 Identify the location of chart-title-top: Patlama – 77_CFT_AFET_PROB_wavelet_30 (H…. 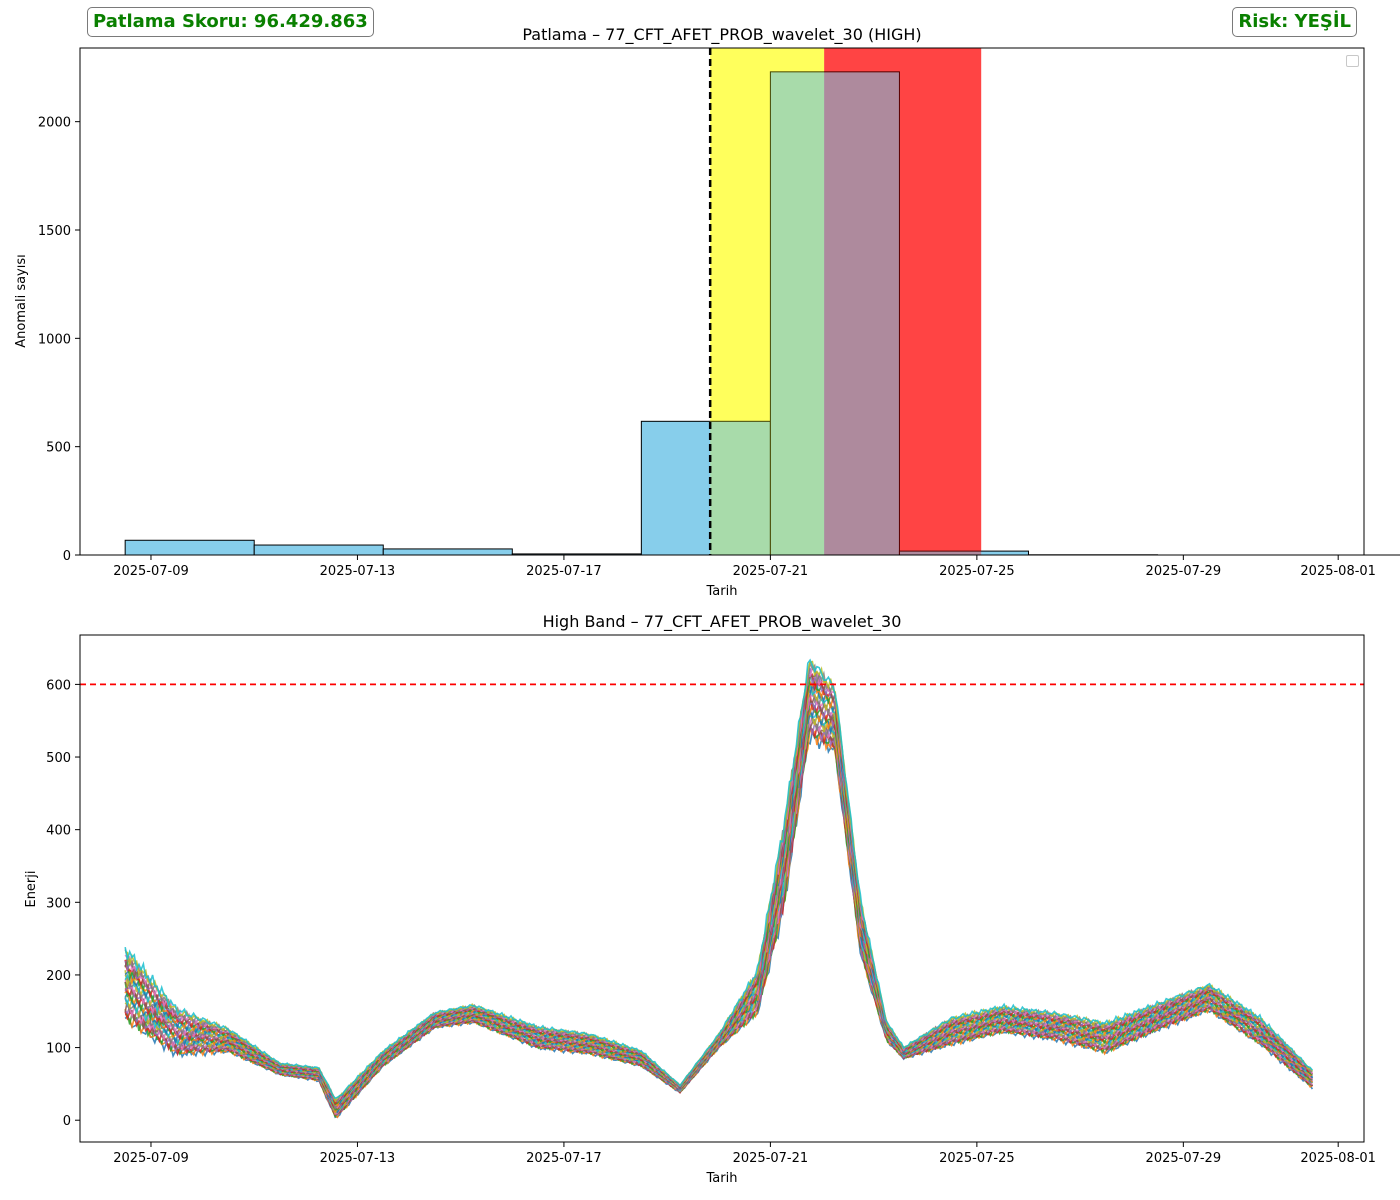
(721, 35).